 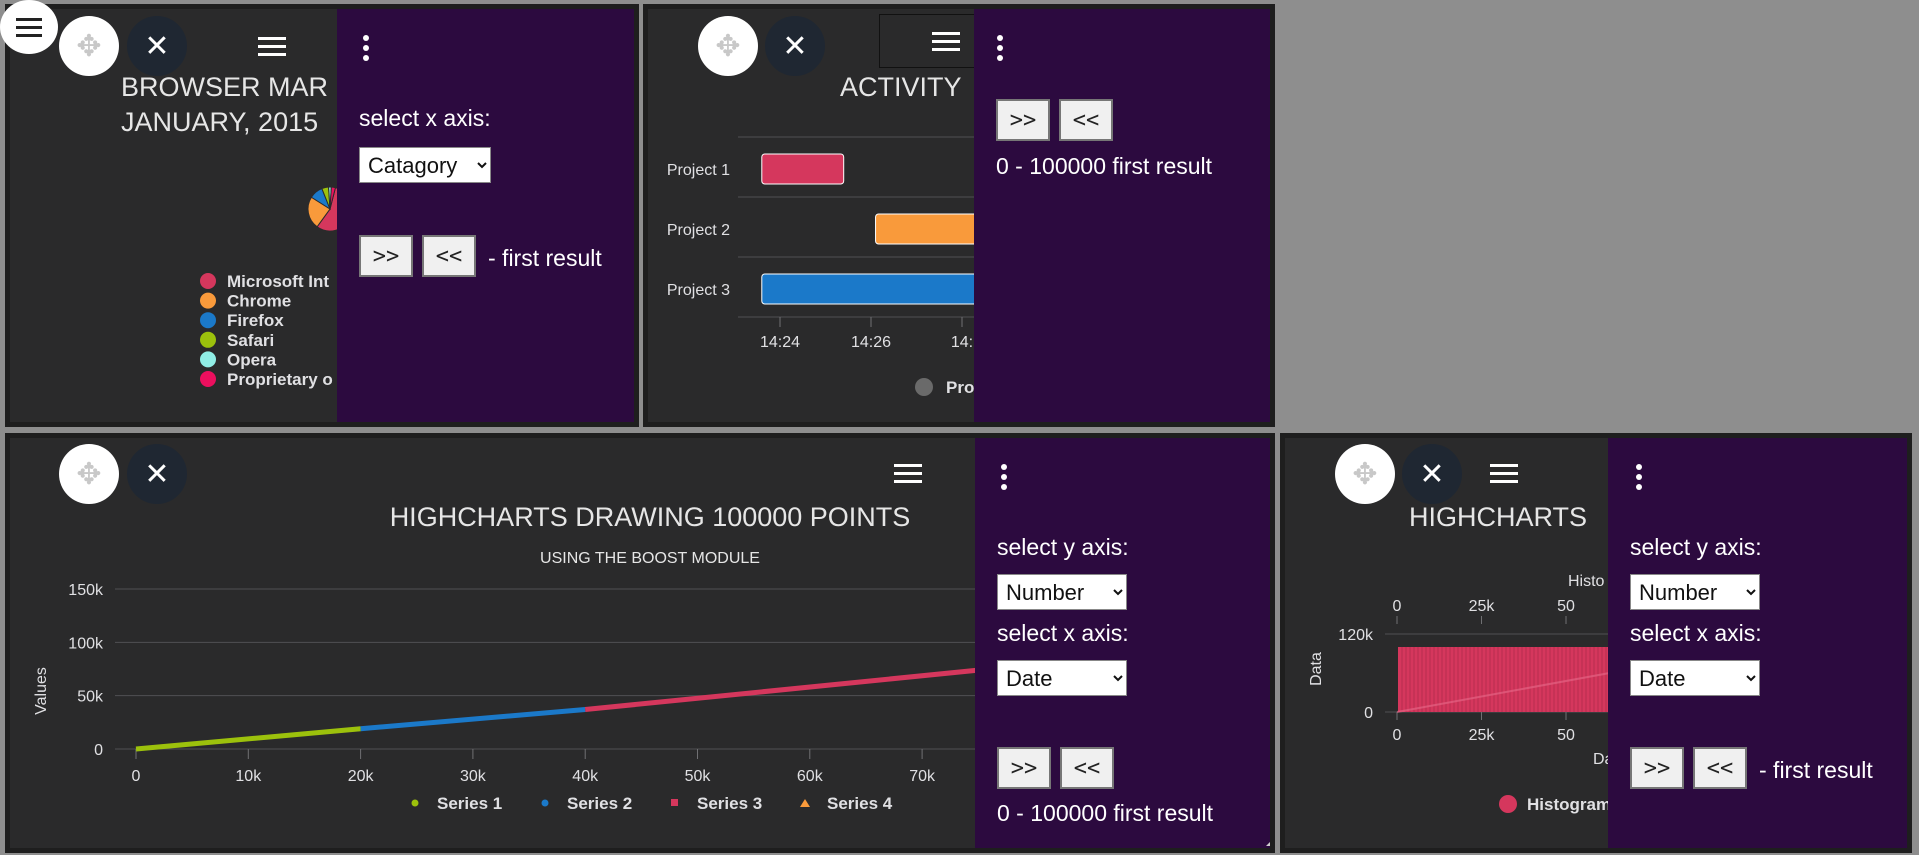 What do you see at coordinates (698, 230) in the screenshot?
I see `category-label: Project 2` at bounding box center [698, 230].